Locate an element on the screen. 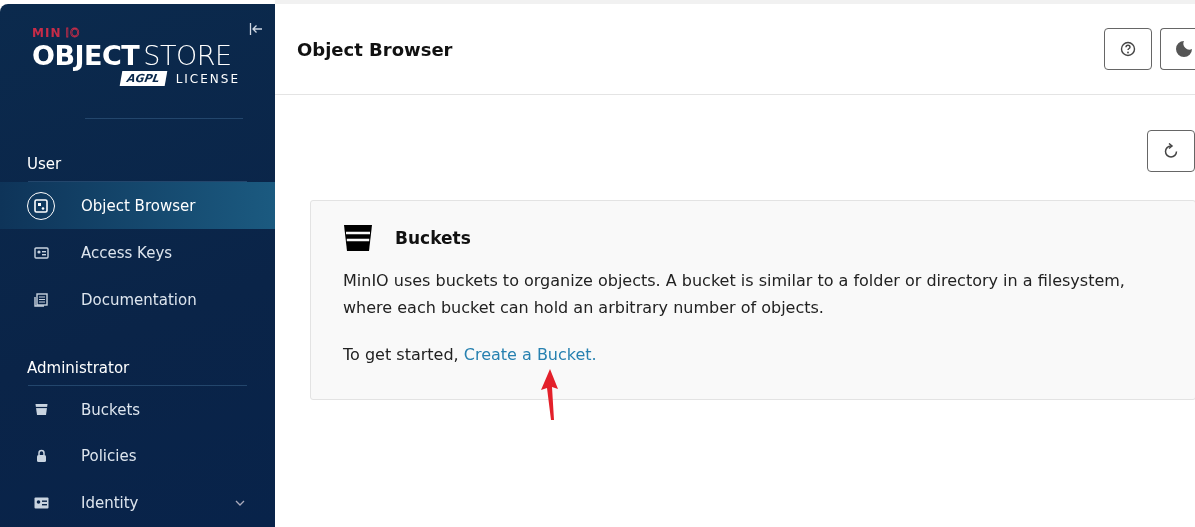 The image size is (1195, 527). page-title: Object Browser is located at coordinates (375, 49).